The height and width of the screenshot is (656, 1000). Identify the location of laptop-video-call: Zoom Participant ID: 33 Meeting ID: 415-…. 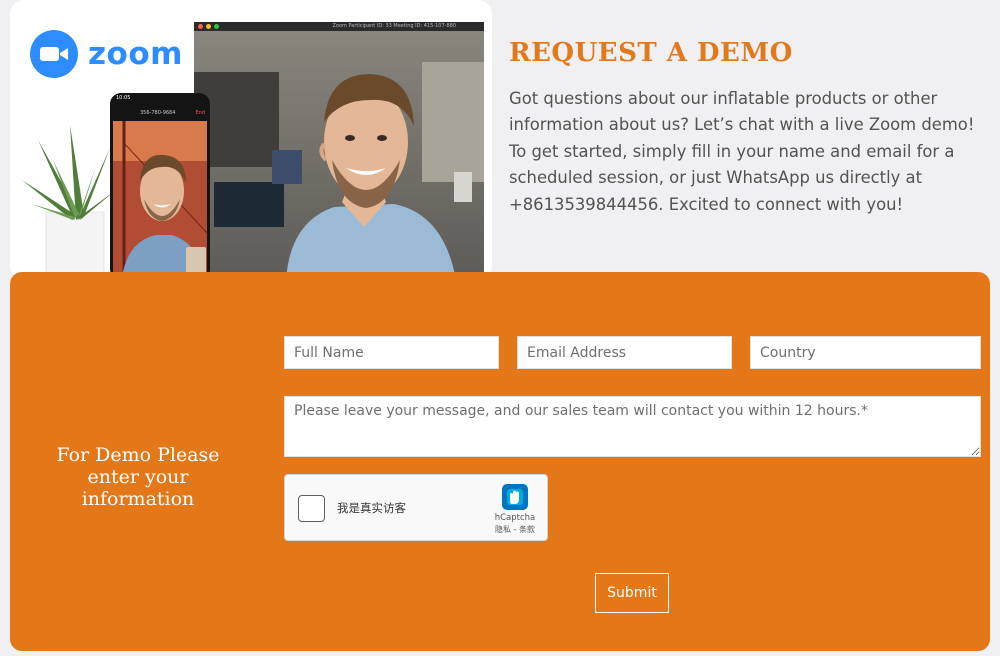
(339, 151).